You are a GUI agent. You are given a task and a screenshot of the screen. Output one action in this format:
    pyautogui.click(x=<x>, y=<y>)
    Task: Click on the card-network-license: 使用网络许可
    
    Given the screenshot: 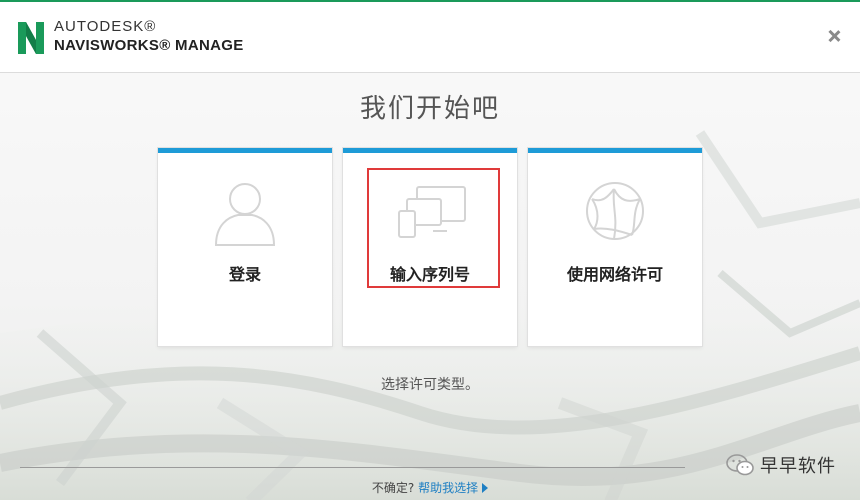 What is the action you would take?
    pyautogui.click(x=615, y=247)
    